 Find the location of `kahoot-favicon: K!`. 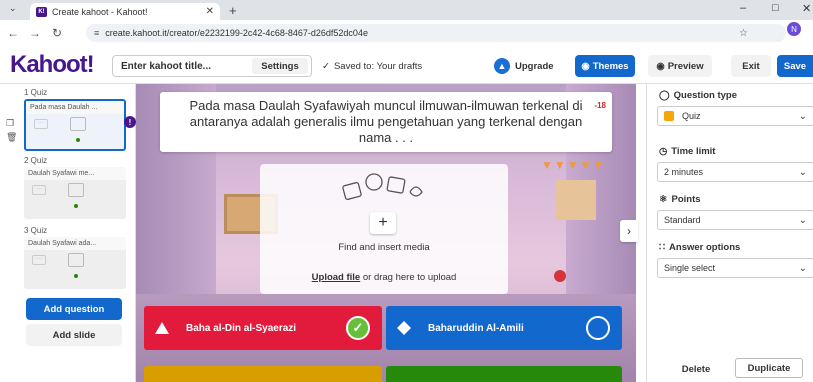

kahoot-favicon: K! is located at coordinates (41, 11).